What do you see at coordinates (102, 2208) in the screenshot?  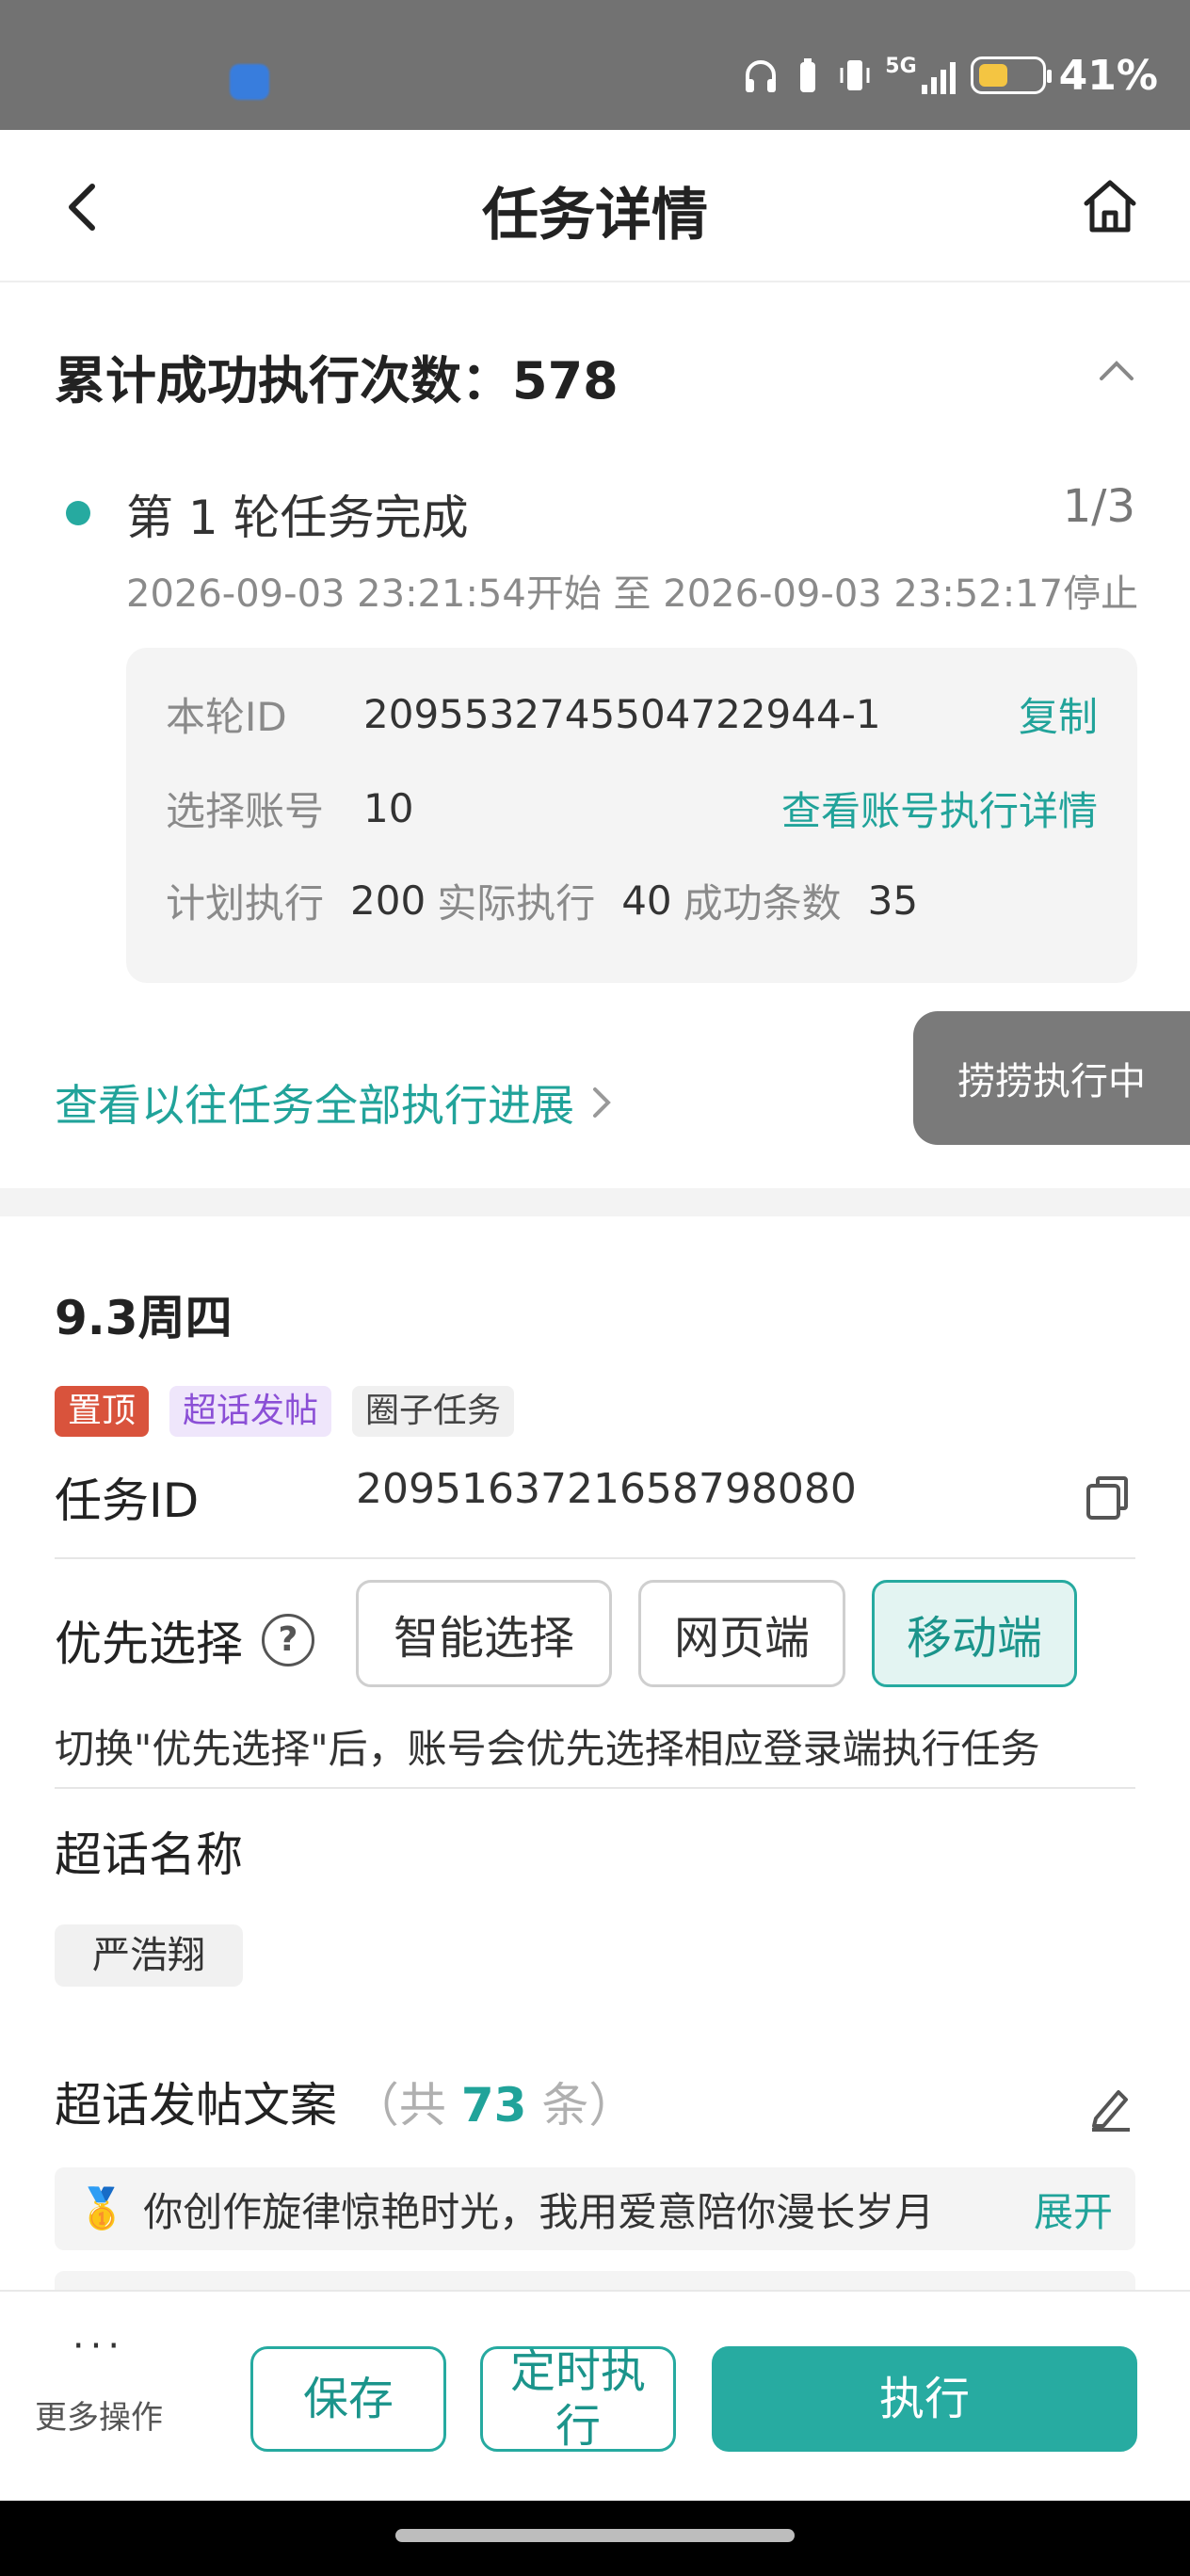 I see `medal-icon: 🥇` at bounding box center [102, 2208].